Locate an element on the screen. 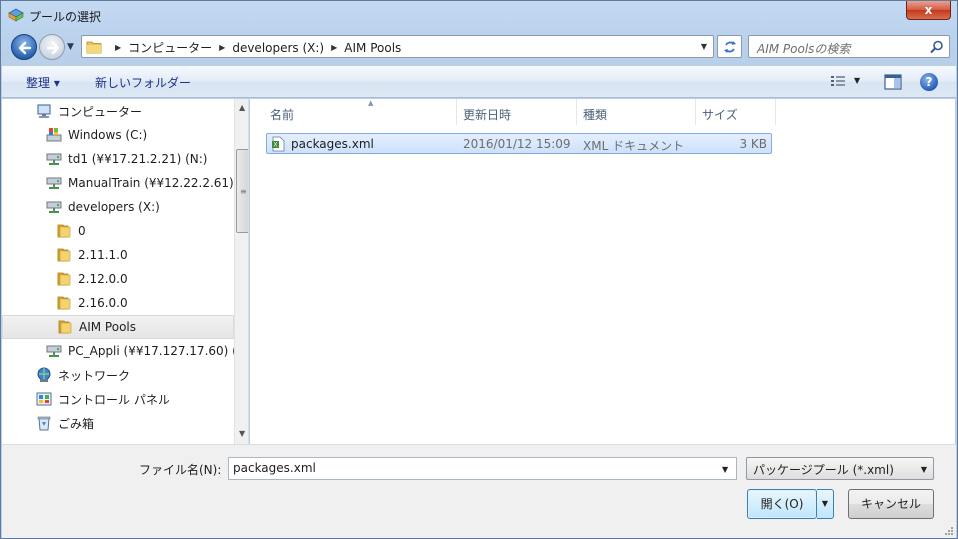  scrollbar-thumb: ≡ is located at coordinates (242, 191).